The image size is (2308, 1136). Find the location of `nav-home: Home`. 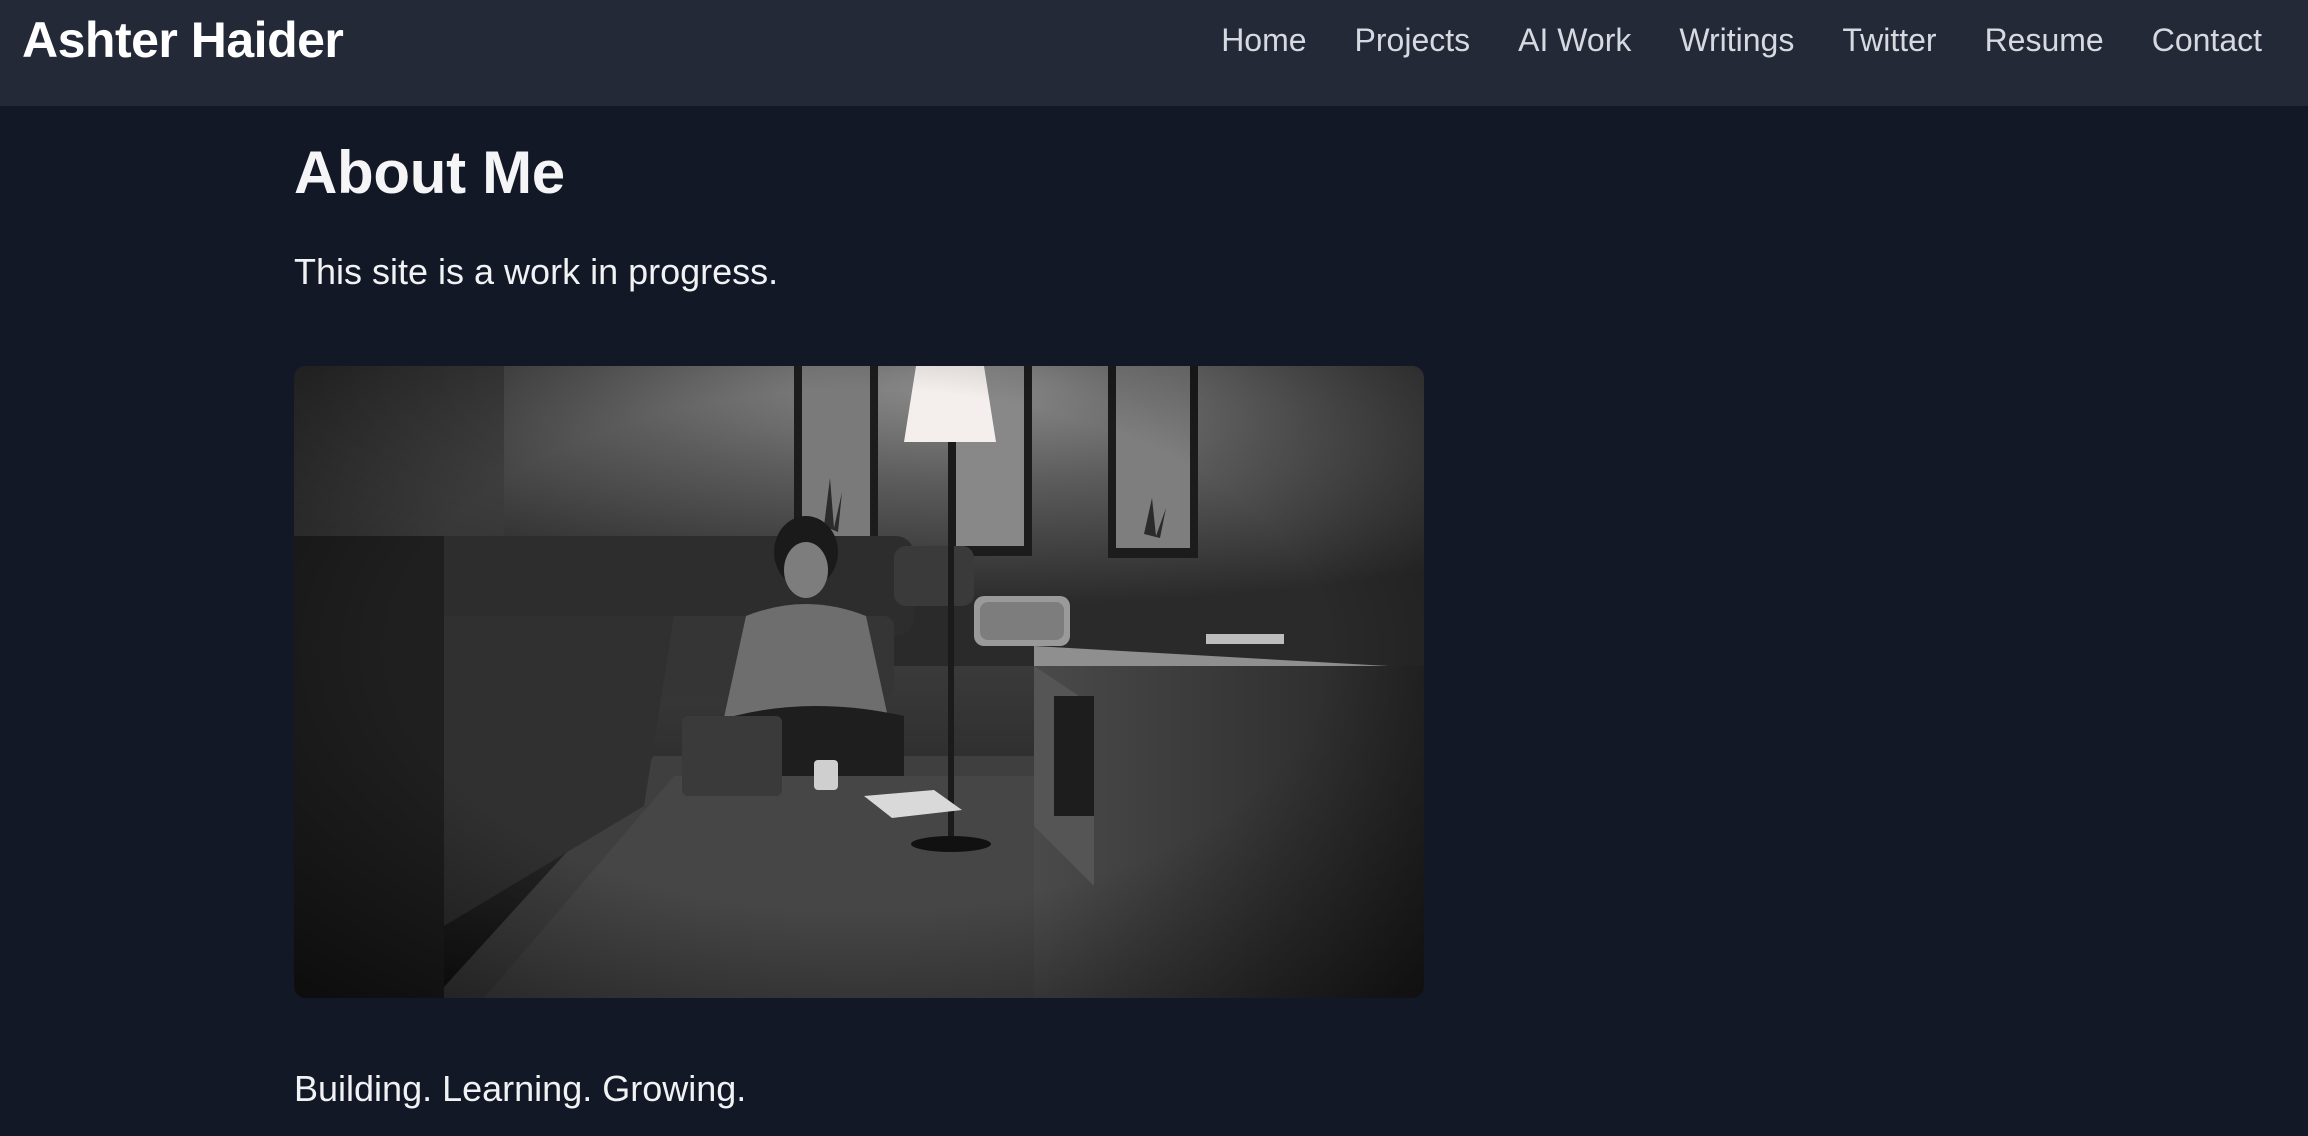

nav-home: Home is located at coordinates (1263, 40).